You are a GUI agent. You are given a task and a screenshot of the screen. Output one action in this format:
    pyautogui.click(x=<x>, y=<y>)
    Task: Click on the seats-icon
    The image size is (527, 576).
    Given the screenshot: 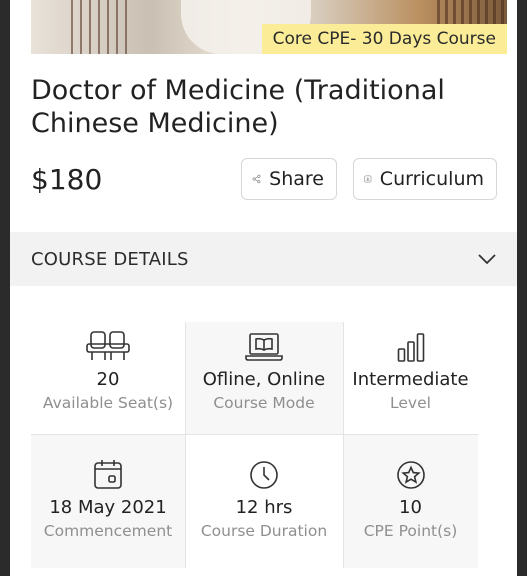 What is the action you would take?
    pyautogui.click(x=108, y=345)
    